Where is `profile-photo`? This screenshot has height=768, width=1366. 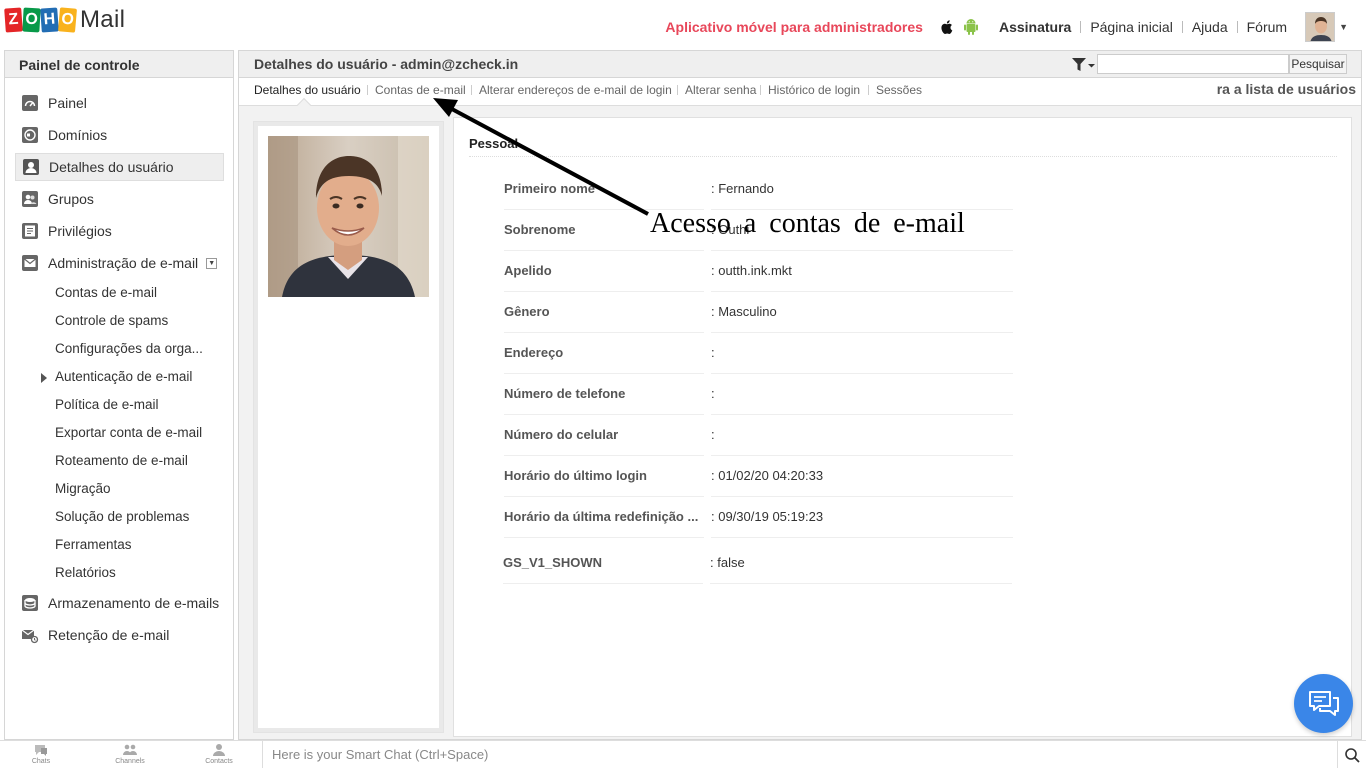
profile-photo is located at coordinates (348, 216).